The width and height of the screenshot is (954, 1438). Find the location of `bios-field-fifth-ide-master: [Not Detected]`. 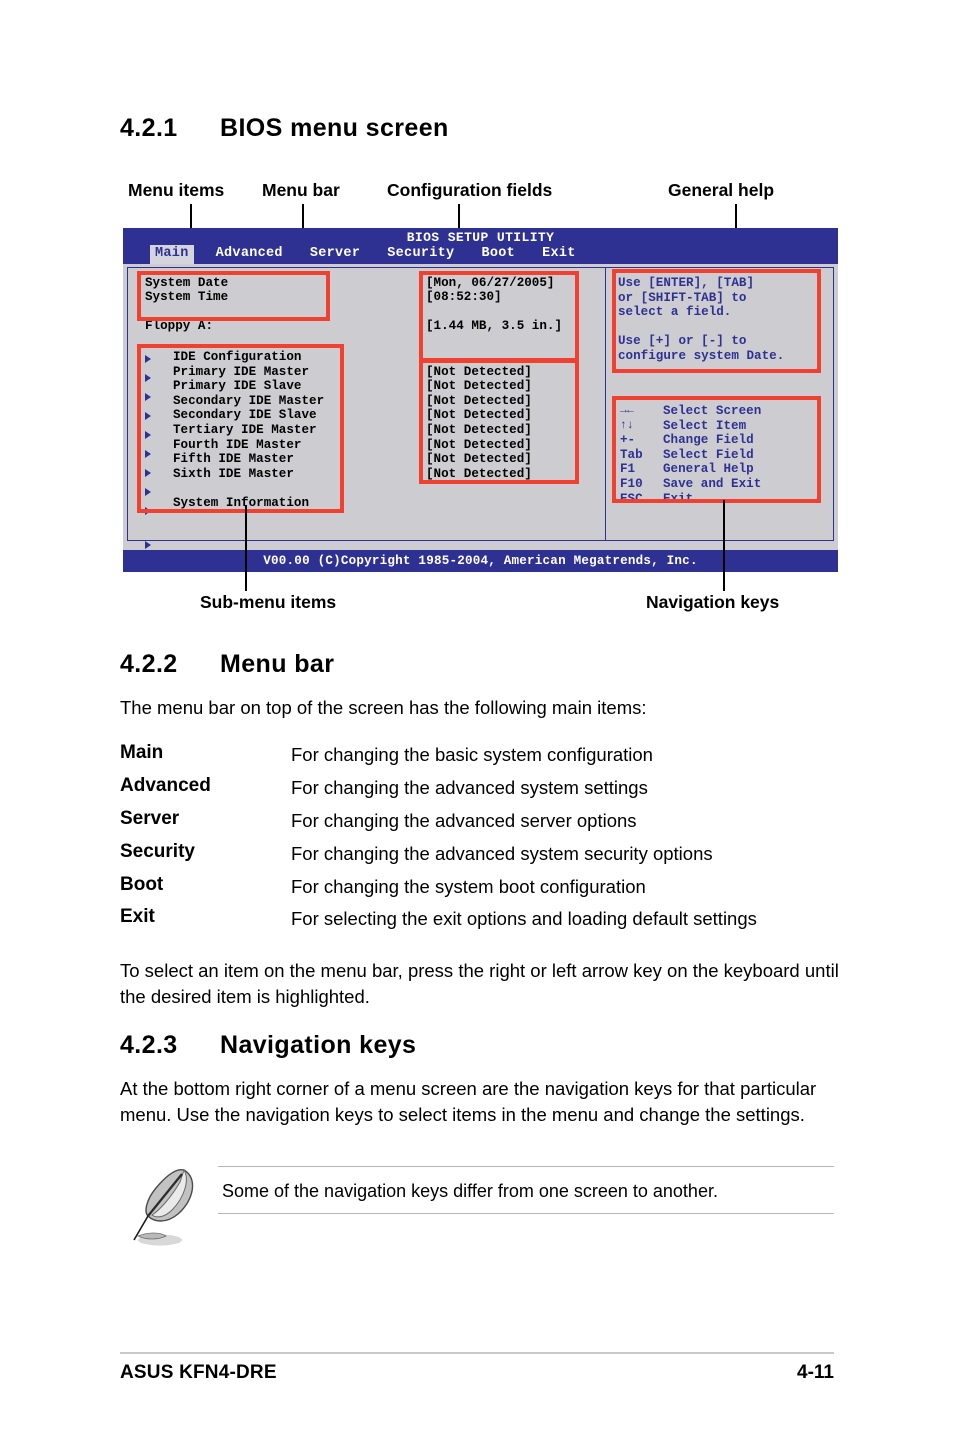

bios-field-fifth-ide-master: [Not Detected] is located at coordinates (479, 459).